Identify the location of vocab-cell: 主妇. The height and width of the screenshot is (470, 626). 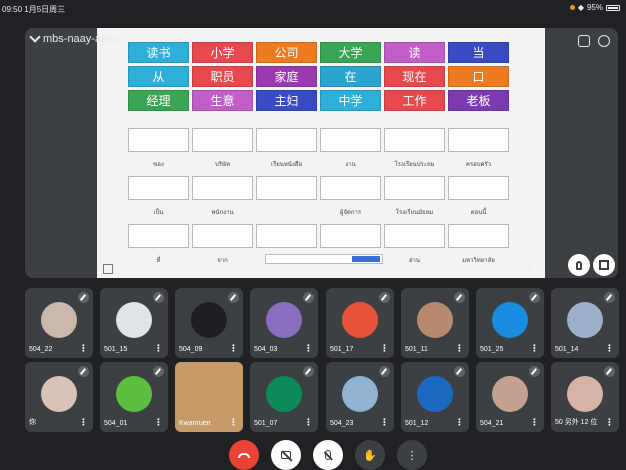
(286, 100).